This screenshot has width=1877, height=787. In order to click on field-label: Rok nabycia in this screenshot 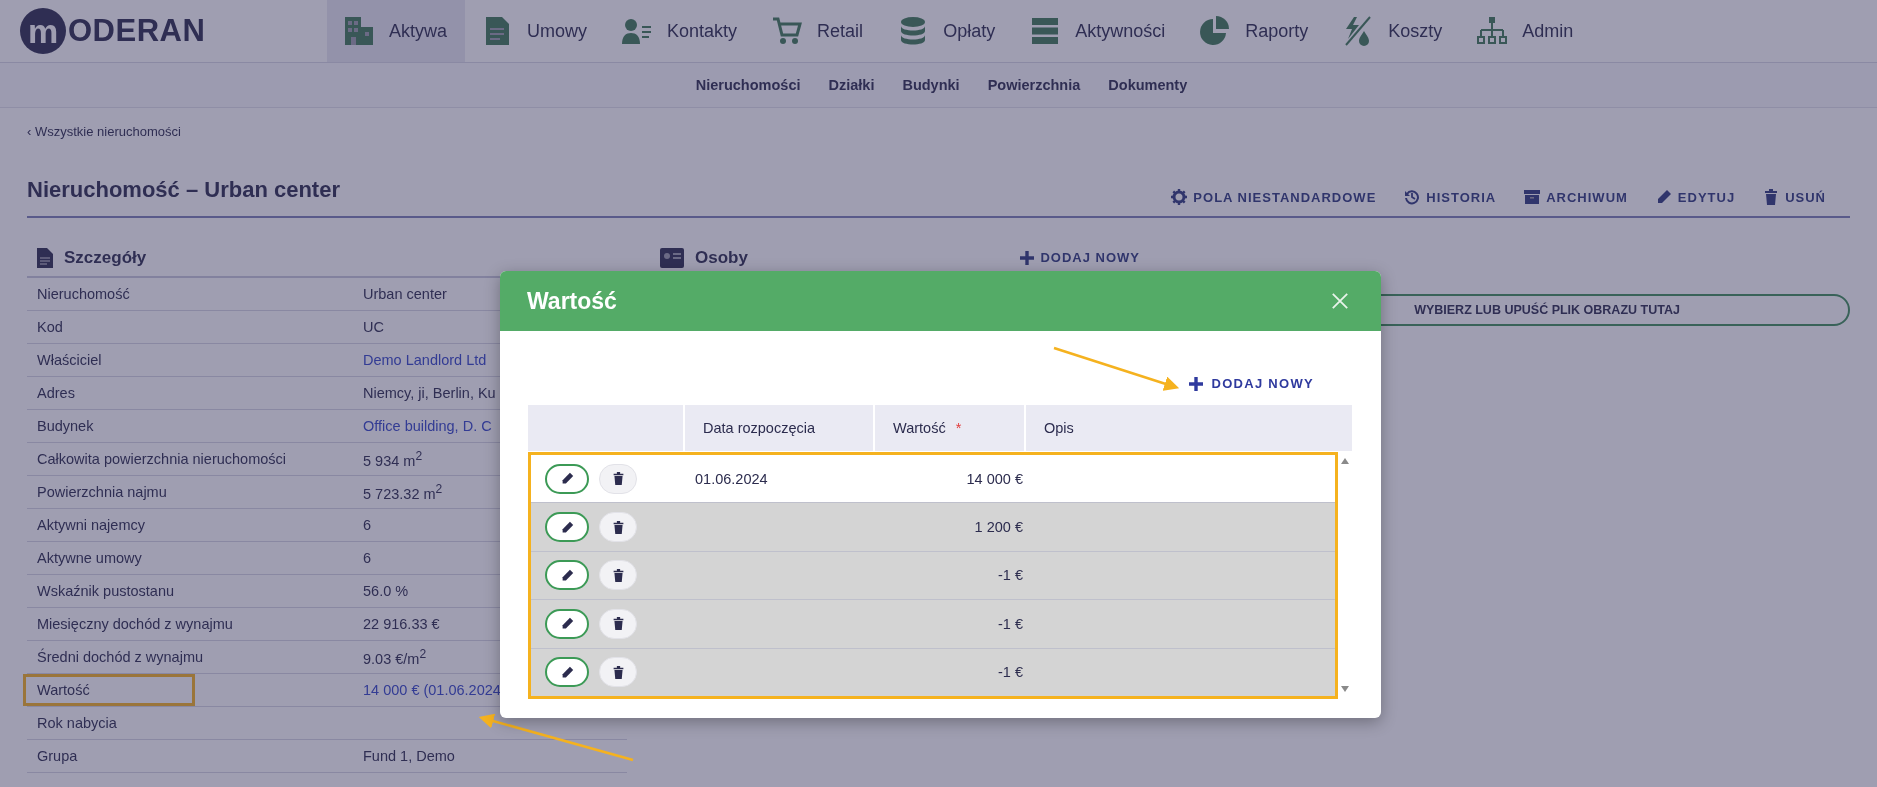, I will do `click(77, 723)`.